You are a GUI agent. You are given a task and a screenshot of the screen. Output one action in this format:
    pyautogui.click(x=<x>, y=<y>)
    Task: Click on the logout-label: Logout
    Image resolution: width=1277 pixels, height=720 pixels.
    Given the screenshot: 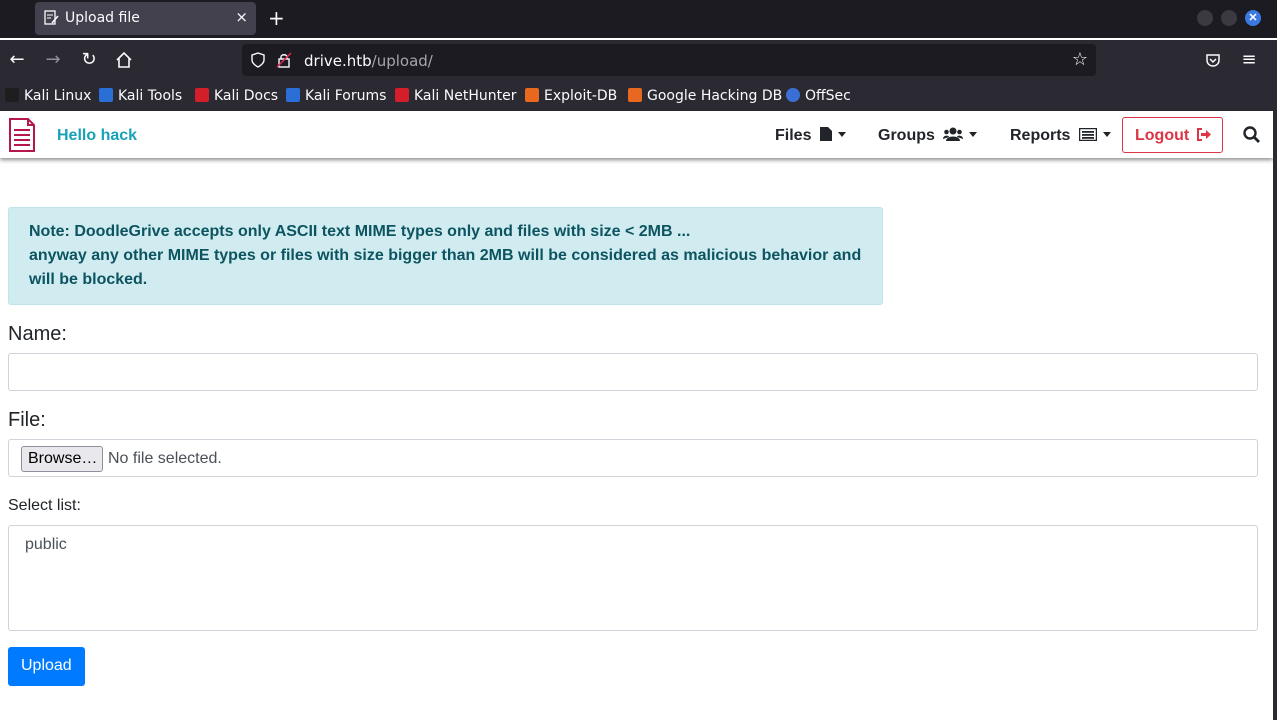 What is the action you would take?
    pyautogui.click(x=1162, y=135)
    